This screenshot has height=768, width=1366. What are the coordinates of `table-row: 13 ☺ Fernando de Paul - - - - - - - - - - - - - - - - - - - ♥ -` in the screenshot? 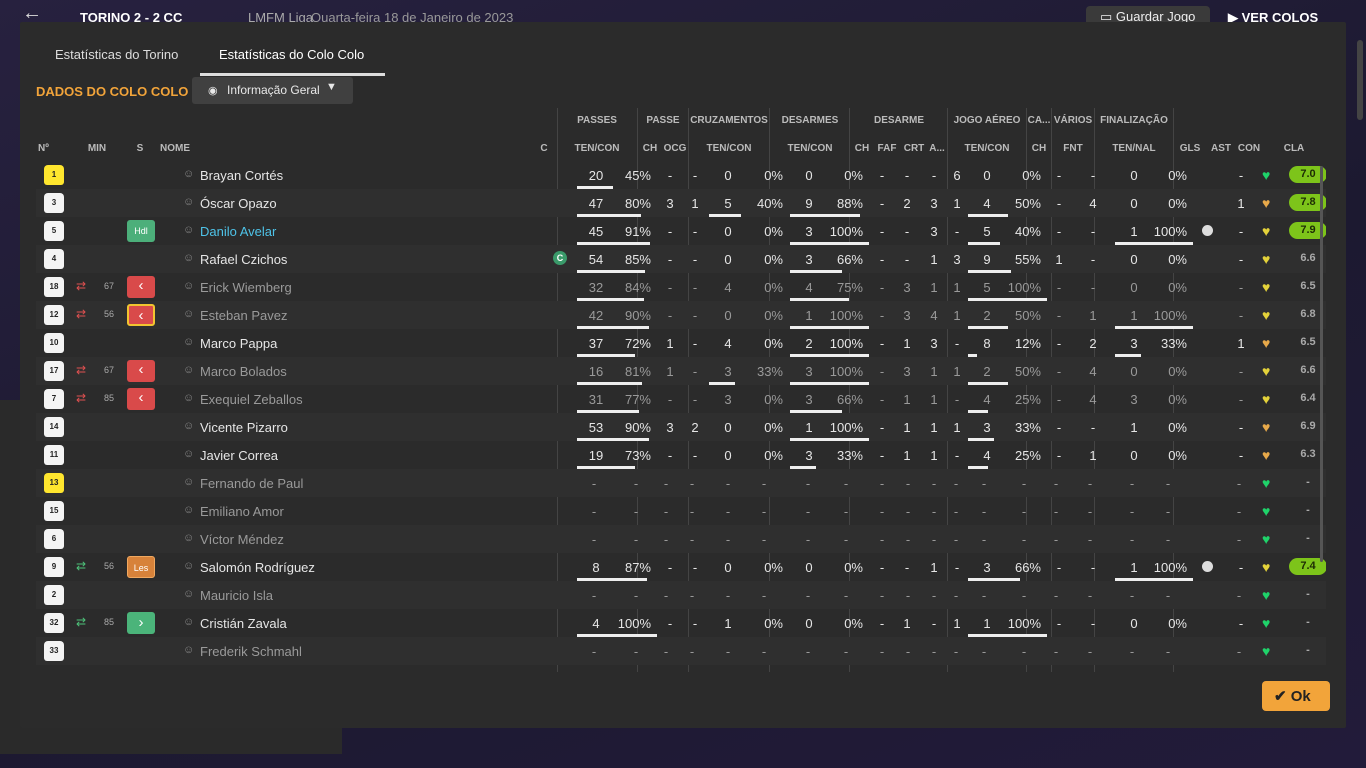 It's located at (681, 483).